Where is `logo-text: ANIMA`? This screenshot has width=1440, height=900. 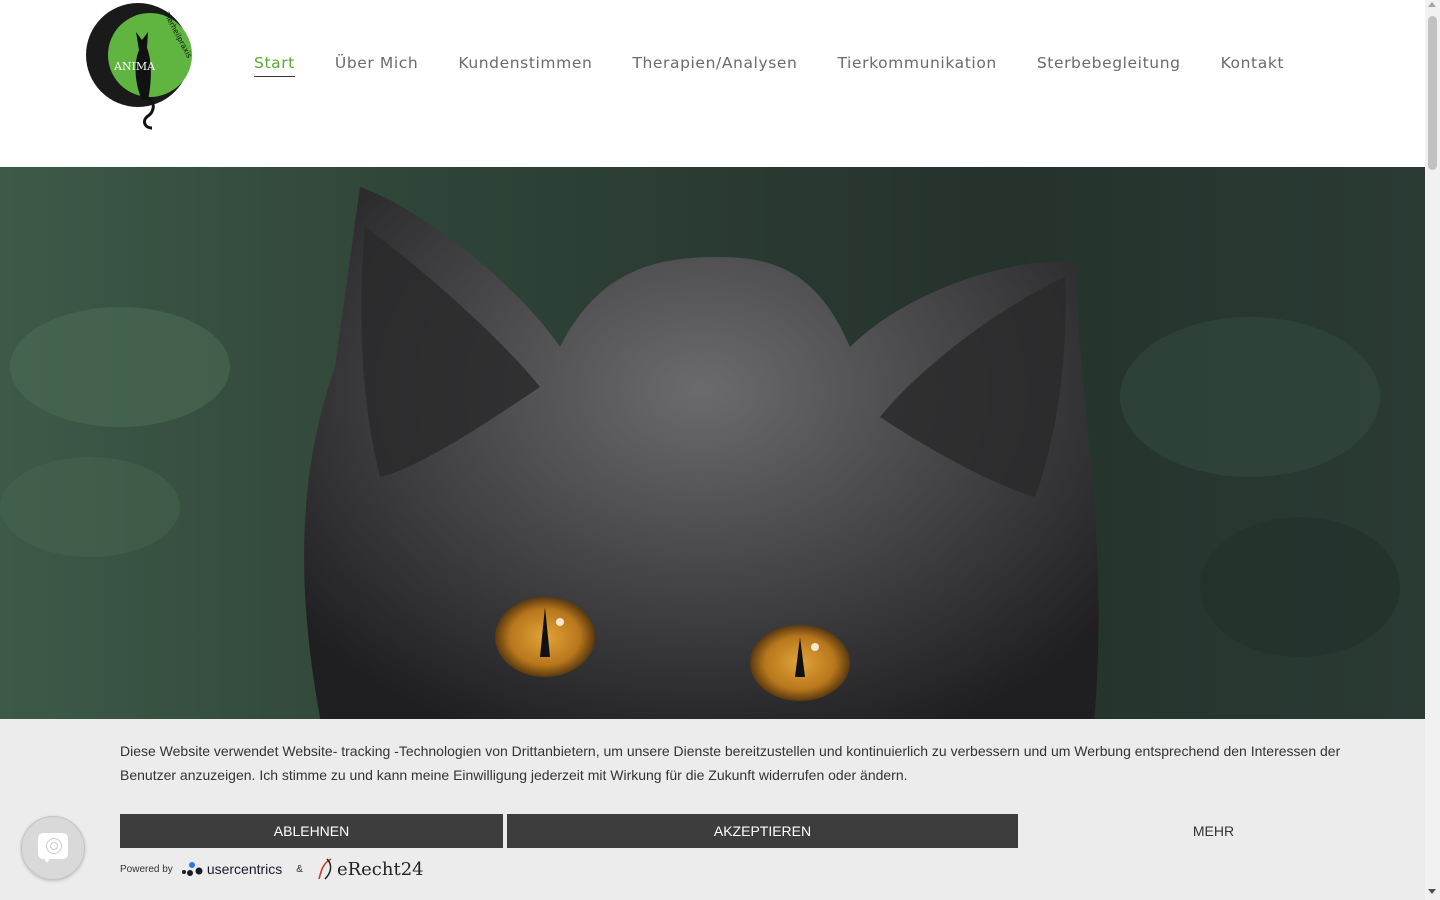
logo-text: ANIMA is located at coordinates (134, 66).